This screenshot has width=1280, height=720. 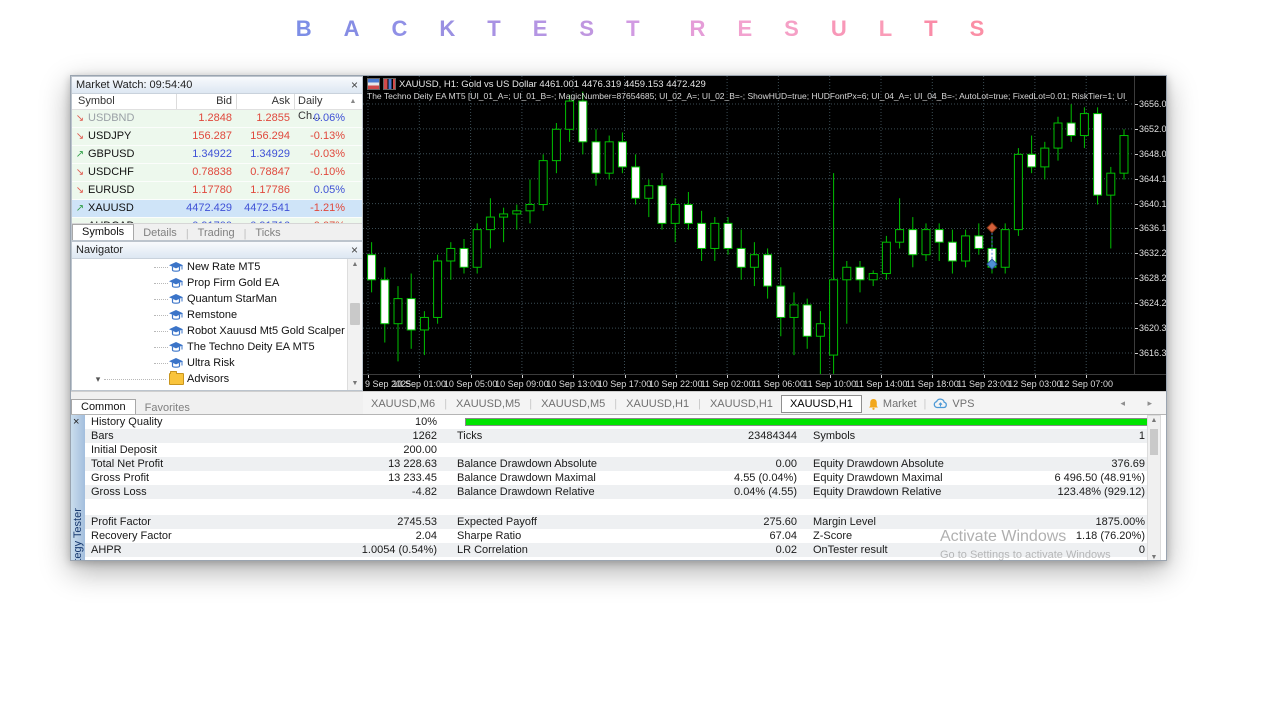 I want to click on column-ask: Ask, so click(x=265, y=101).